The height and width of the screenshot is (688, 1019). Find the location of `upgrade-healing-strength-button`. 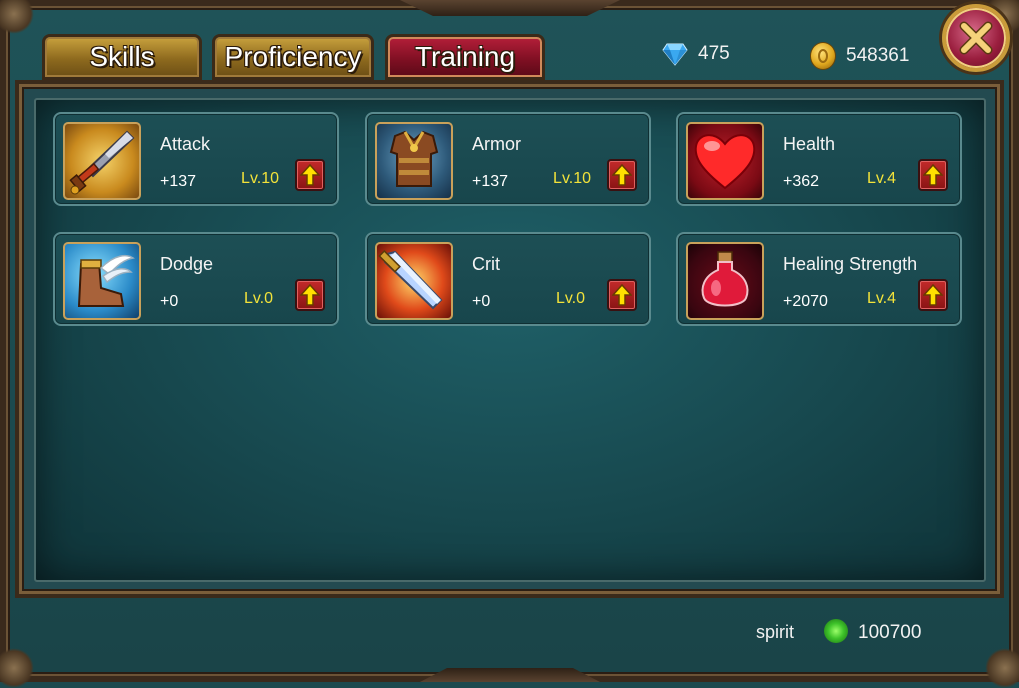

upgrade-healing-strength-button is located at coordinates (933, 295).